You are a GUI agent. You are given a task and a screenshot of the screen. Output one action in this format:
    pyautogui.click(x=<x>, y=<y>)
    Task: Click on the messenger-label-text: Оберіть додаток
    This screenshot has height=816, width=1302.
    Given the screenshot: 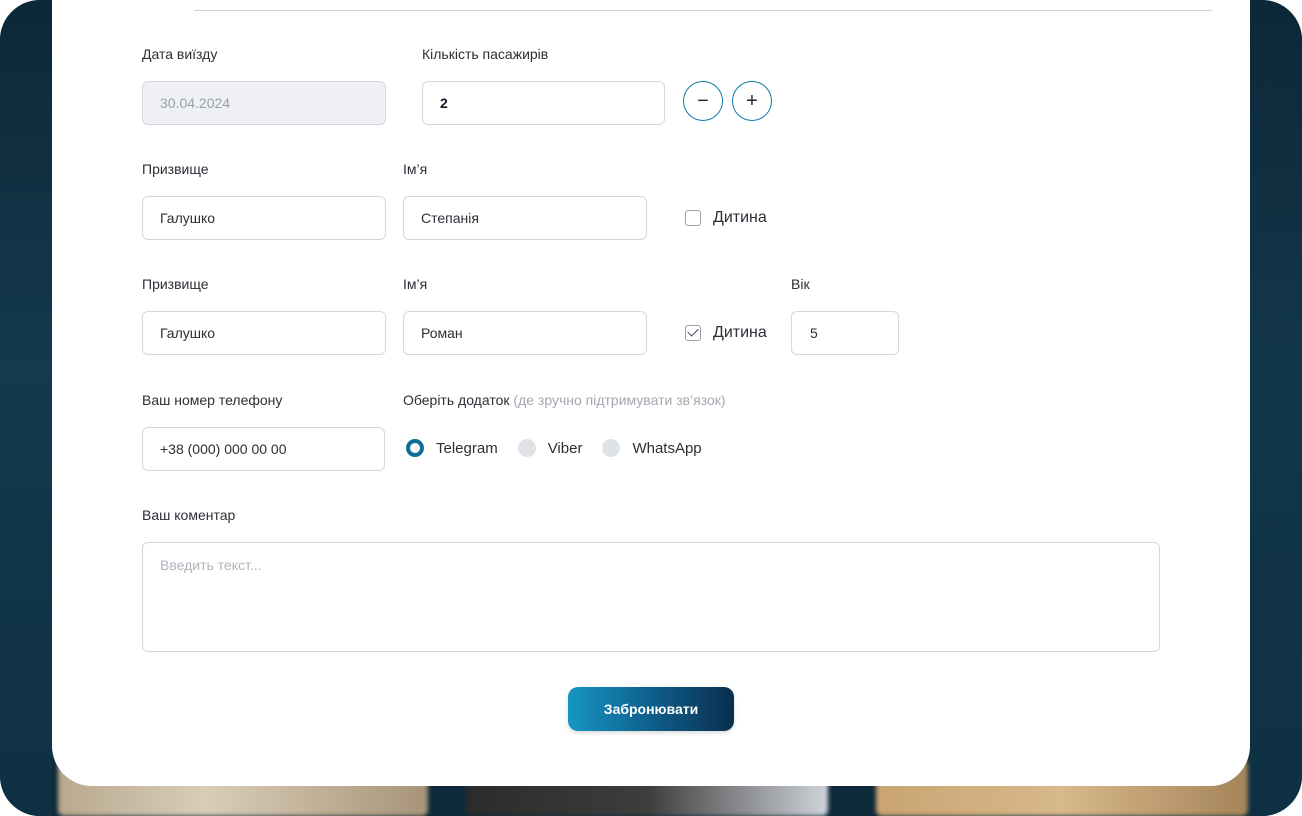 What is the action you would take?
    pyautogui.click(x=456, y=400)
    